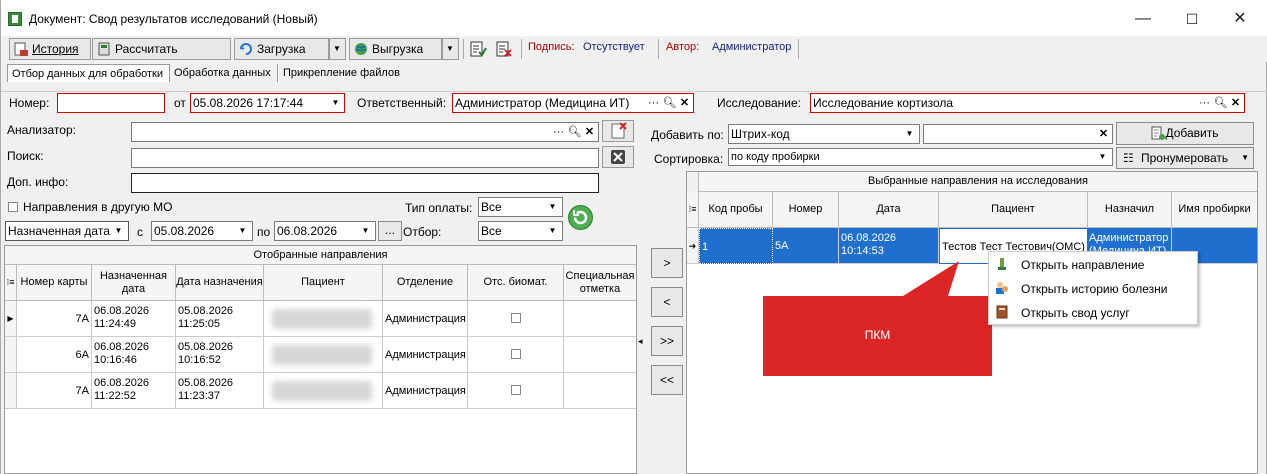 This screenshot has height=474, width=1267. I want to click on remove-all-button: <<, so click(667, 380).